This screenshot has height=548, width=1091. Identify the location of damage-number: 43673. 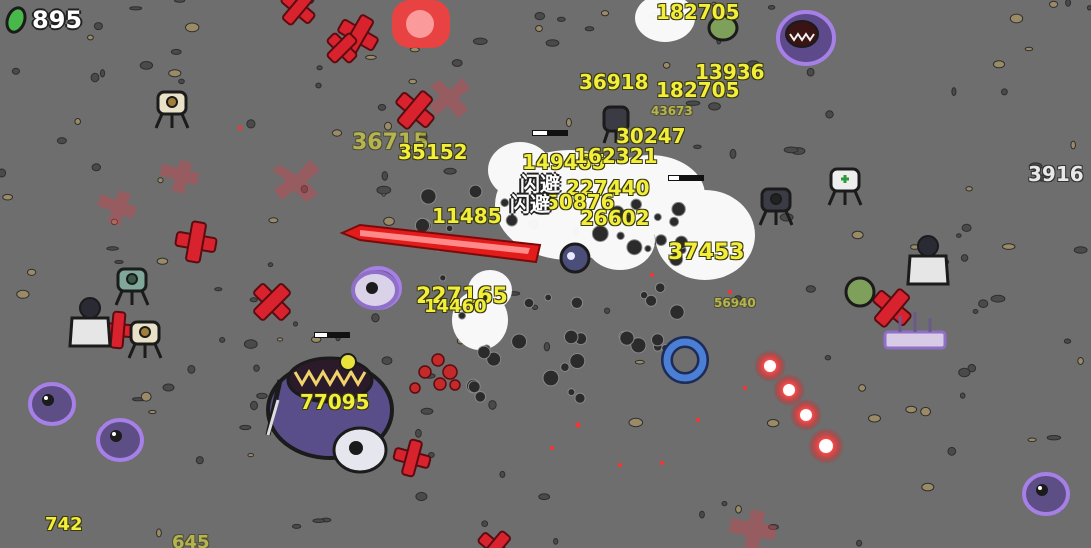
(672, 111).